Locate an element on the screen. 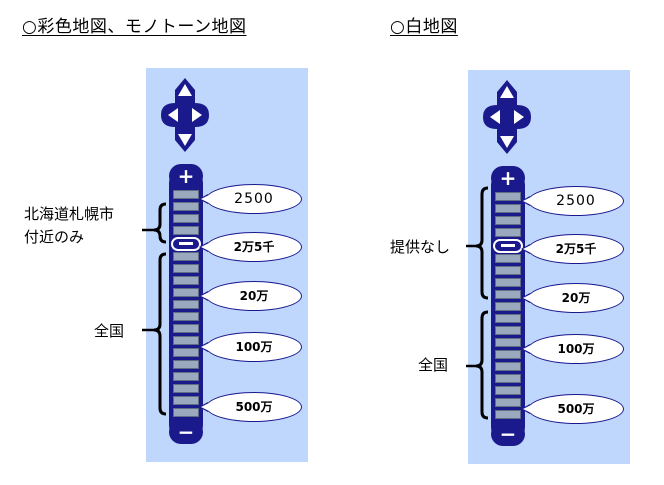 The image size is (664, 485). brace-label-sapporo-line2: 付近のみ is located at coordinates (54, 237).